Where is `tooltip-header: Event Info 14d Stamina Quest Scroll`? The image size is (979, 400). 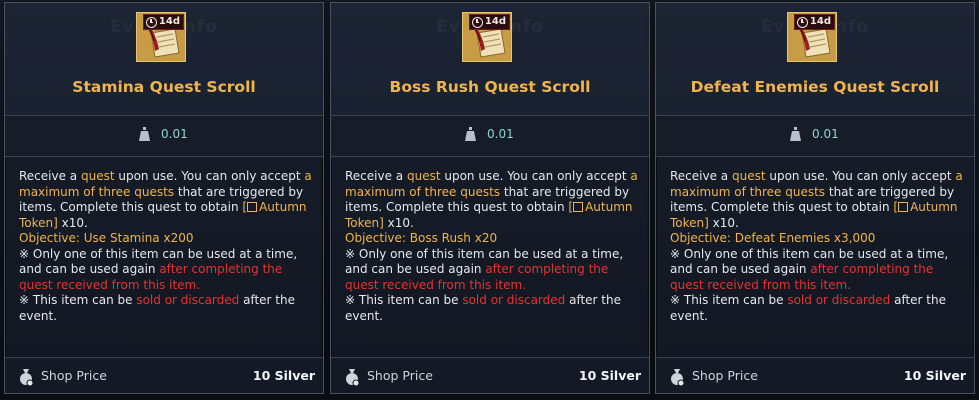
tooltip-header: Event Info 14d Stamina Quest Scroll is located at coordinates (164, 59).